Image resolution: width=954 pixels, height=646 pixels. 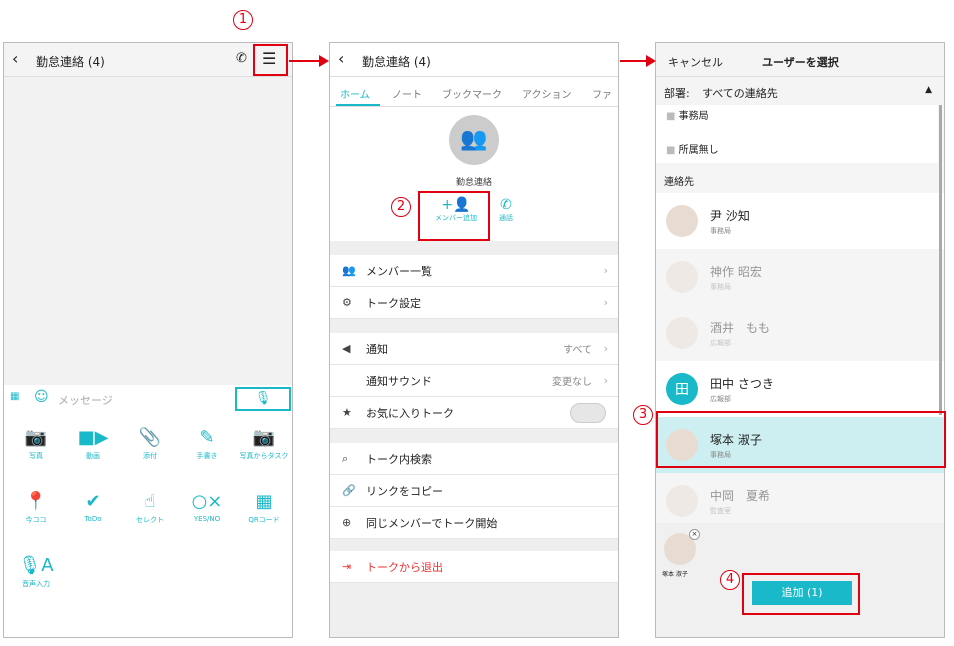 What do you see at coordinates (432, 523) in the screenshot?
I see `row-label: 同じメンバーでトーク開始` at bounding box center [432, 523].